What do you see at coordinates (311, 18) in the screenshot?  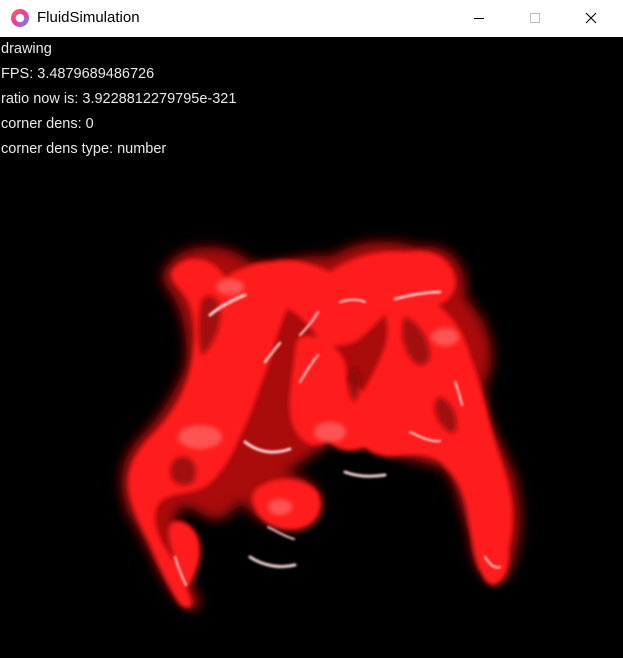 I see `title-bar: FluidSimulation` at bounding box center [311, 18].